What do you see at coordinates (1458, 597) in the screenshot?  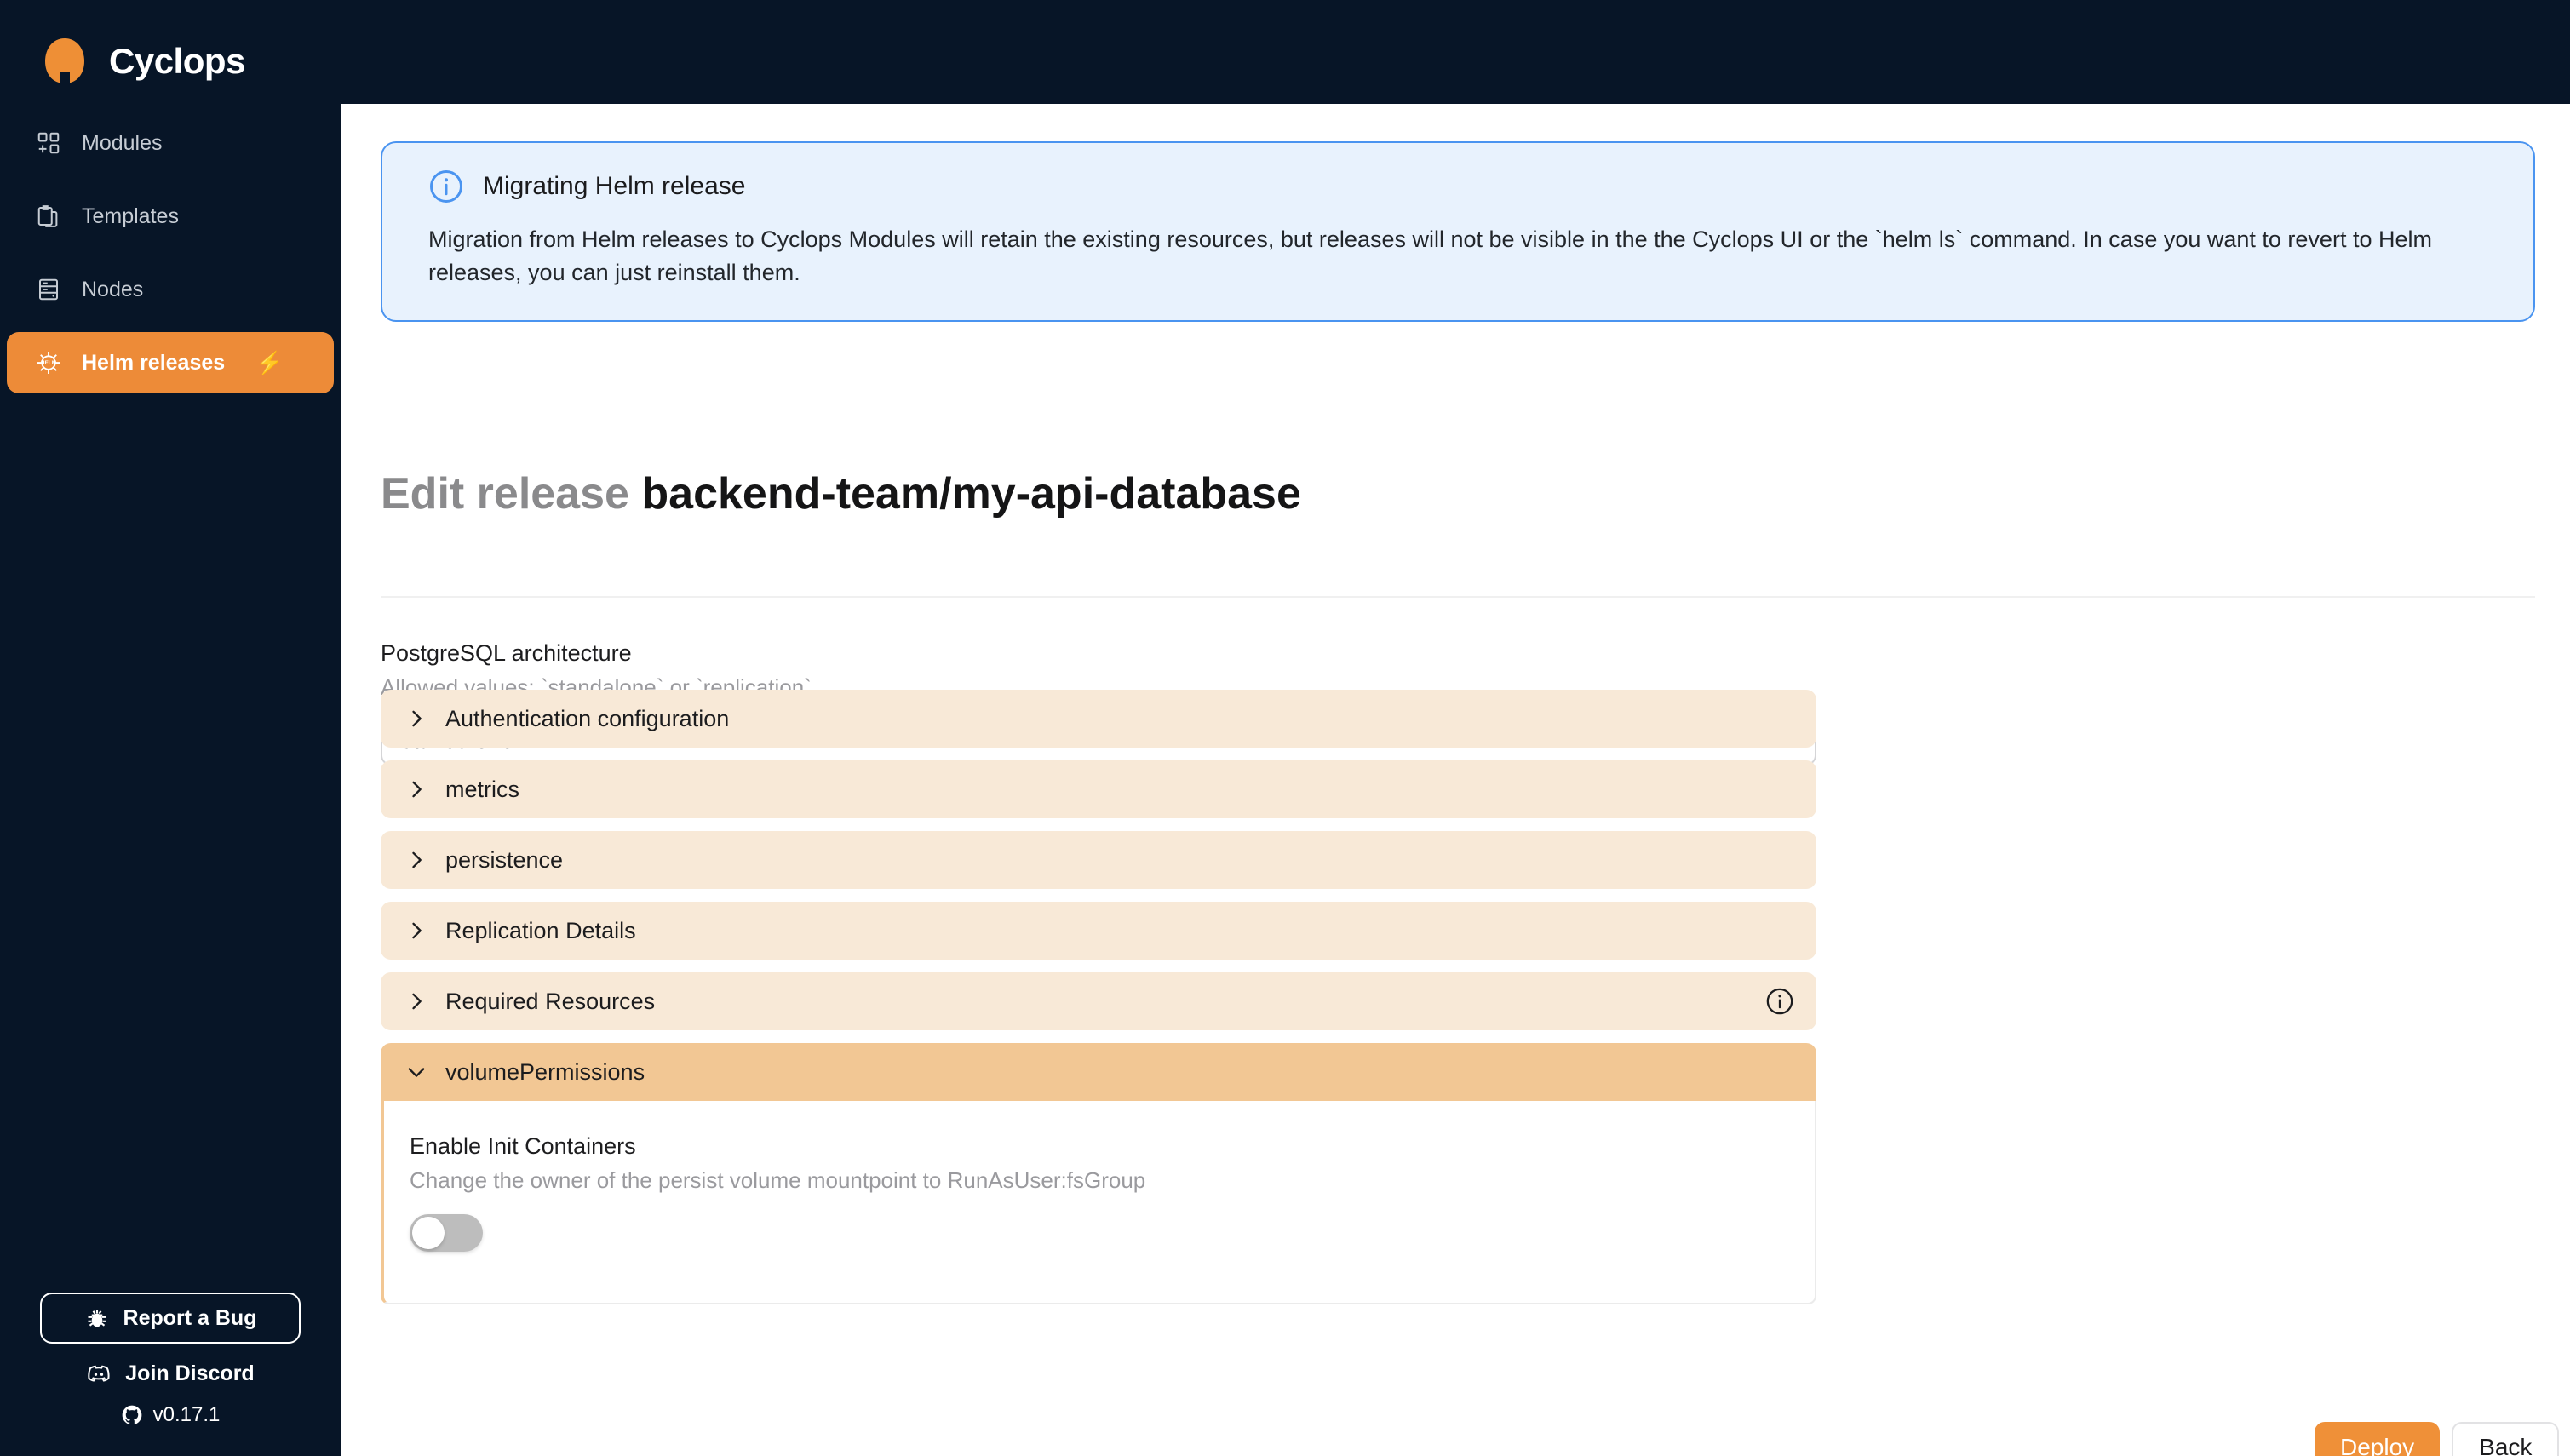 I see `title-divider` at bounding box center [1458, 597].